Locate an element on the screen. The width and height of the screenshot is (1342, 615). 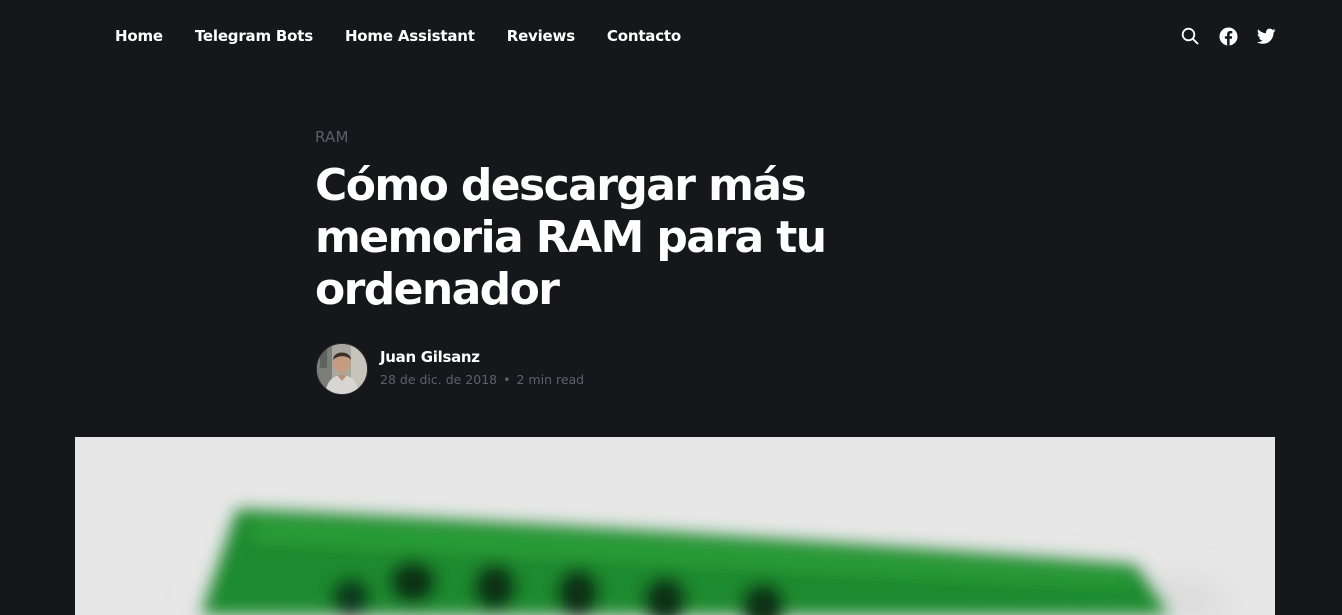
facebook-icon is located at coordinates (1228, 36).